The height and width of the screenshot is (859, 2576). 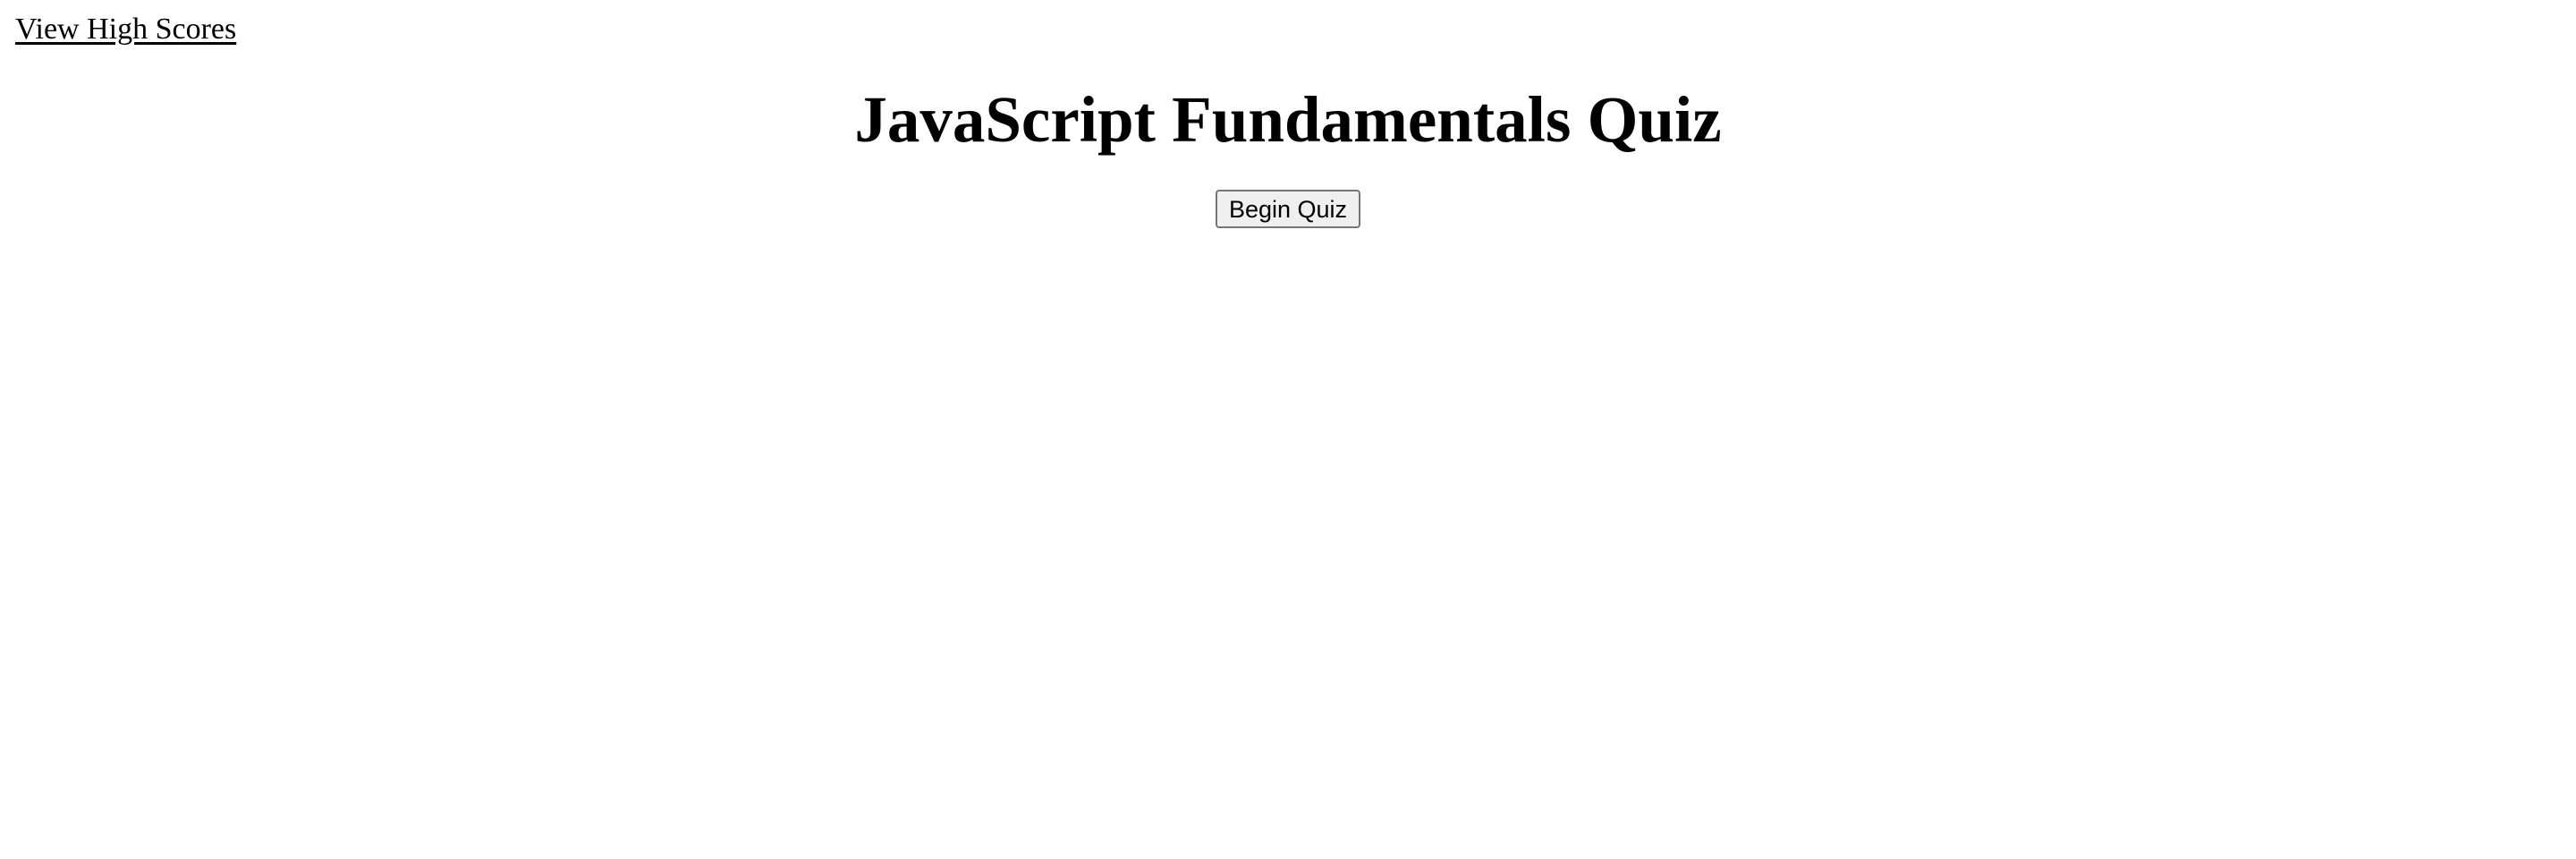 I want to click on view-high-scores-link: View High Scores, so click(x=125, y=29).